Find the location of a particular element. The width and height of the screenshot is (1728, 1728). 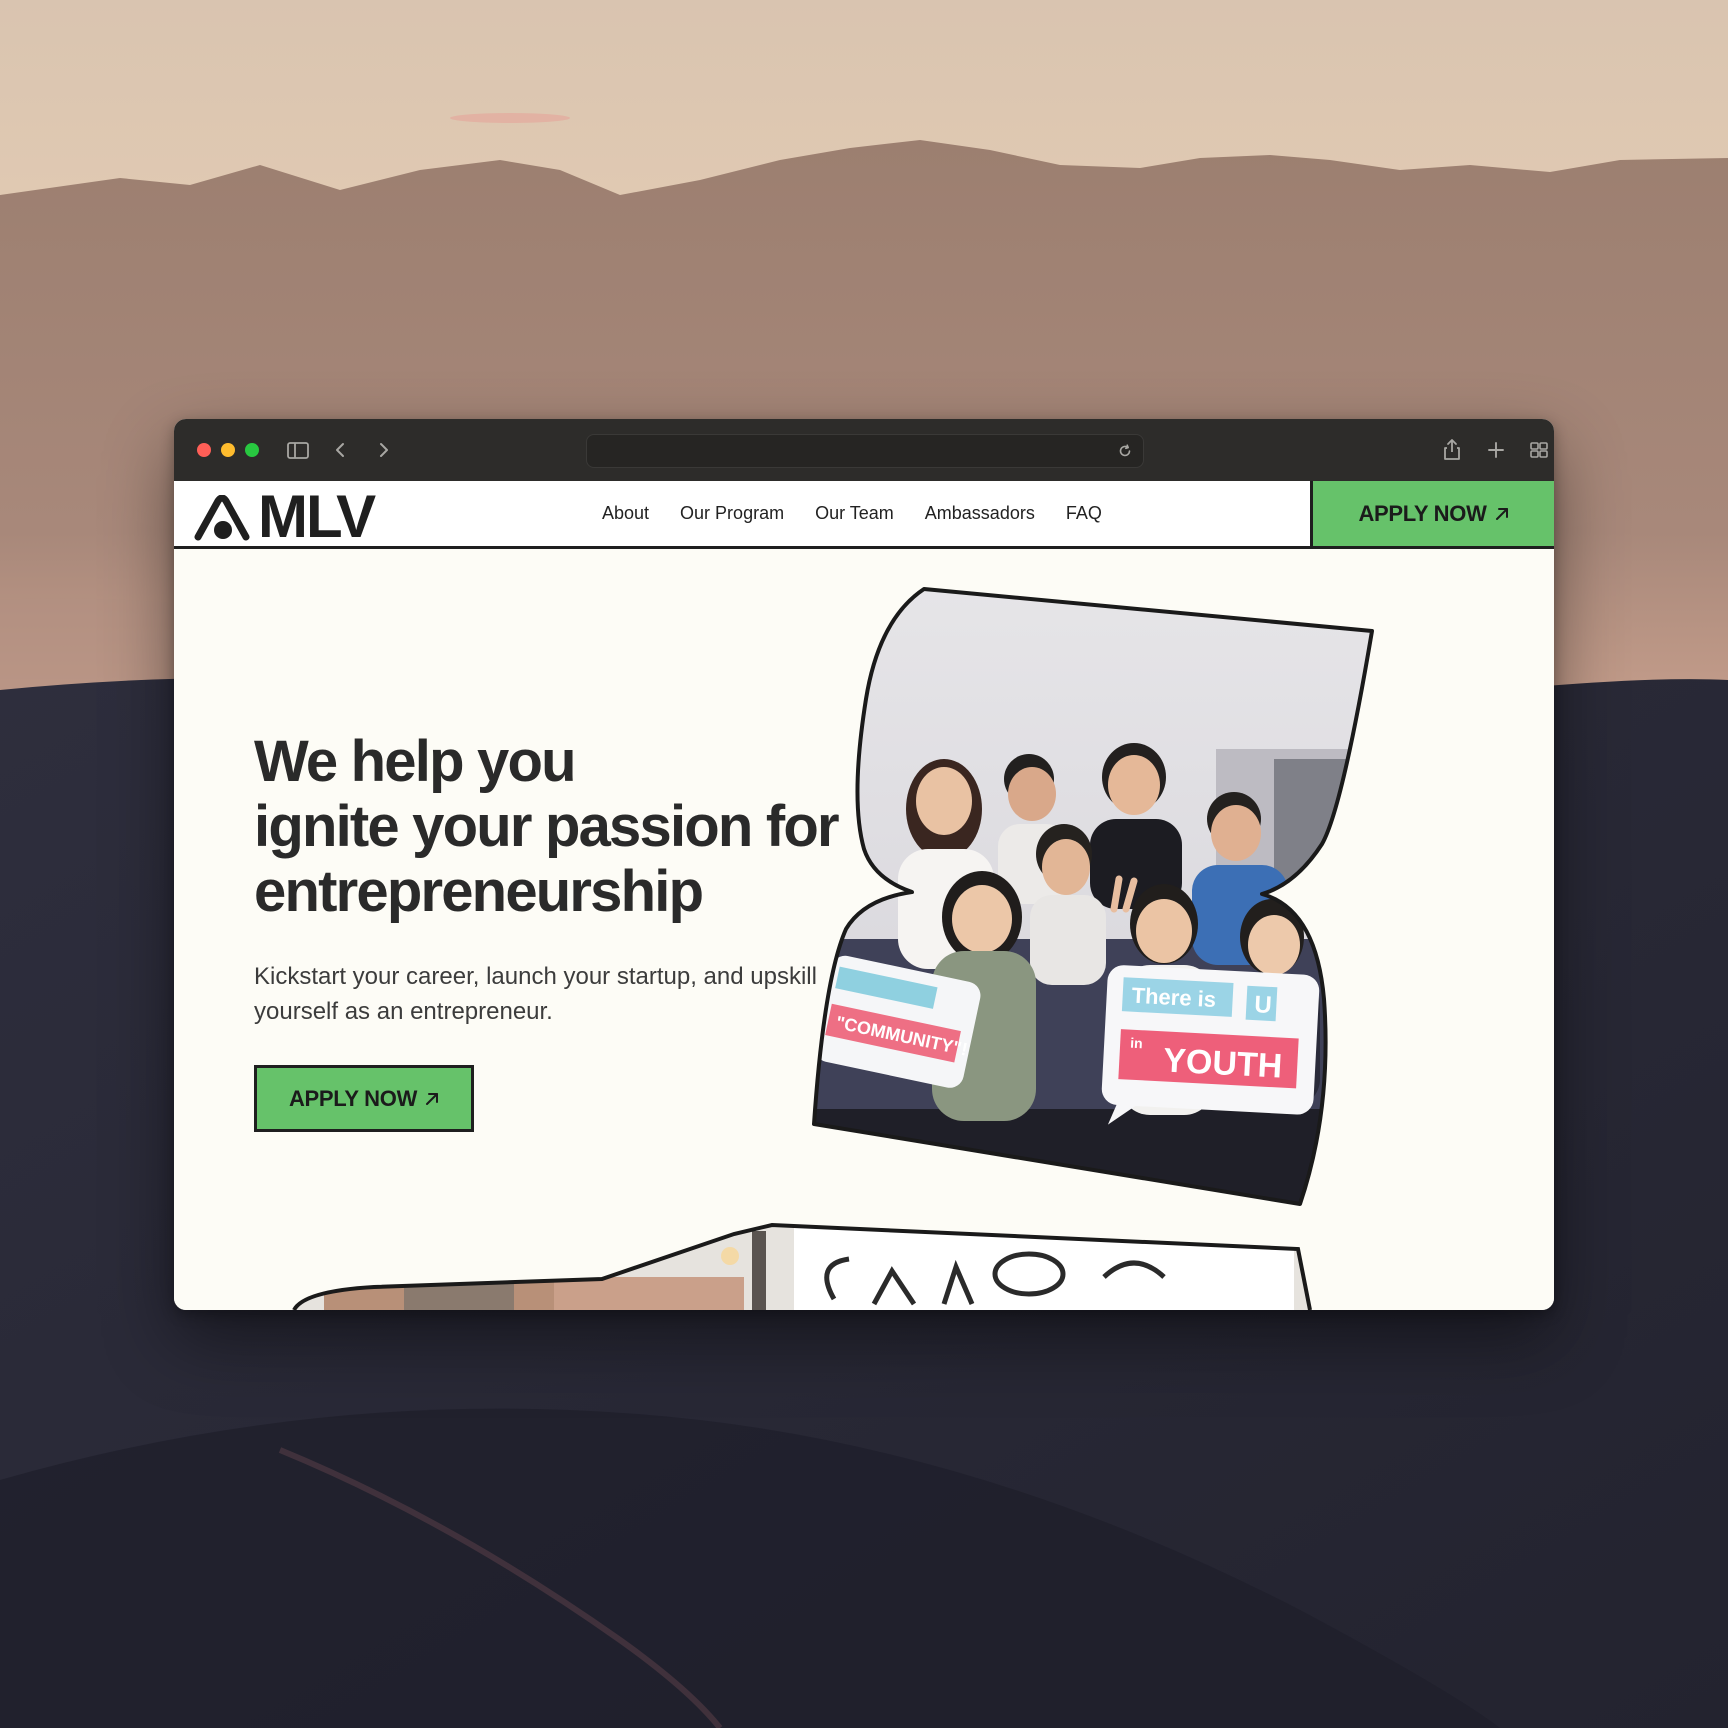

header-apply-now-button: APPLY NOW is located at coordinates (1432, 513).